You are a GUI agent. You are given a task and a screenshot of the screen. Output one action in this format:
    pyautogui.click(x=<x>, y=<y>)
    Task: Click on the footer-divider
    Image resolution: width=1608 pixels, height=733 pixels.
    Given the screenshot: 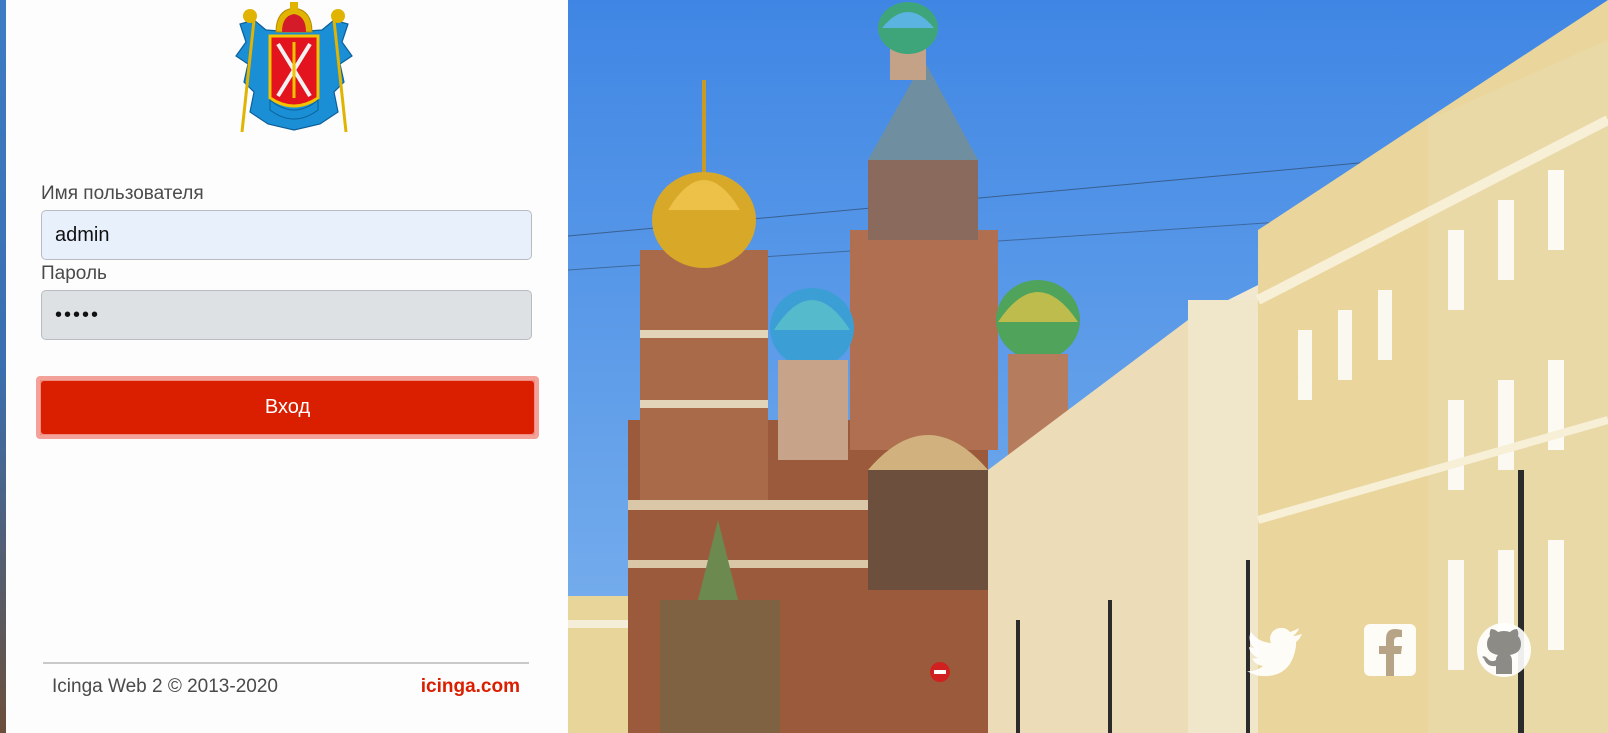 What is the action you would take?
    pyautogui.click(x=286, y=663)
    